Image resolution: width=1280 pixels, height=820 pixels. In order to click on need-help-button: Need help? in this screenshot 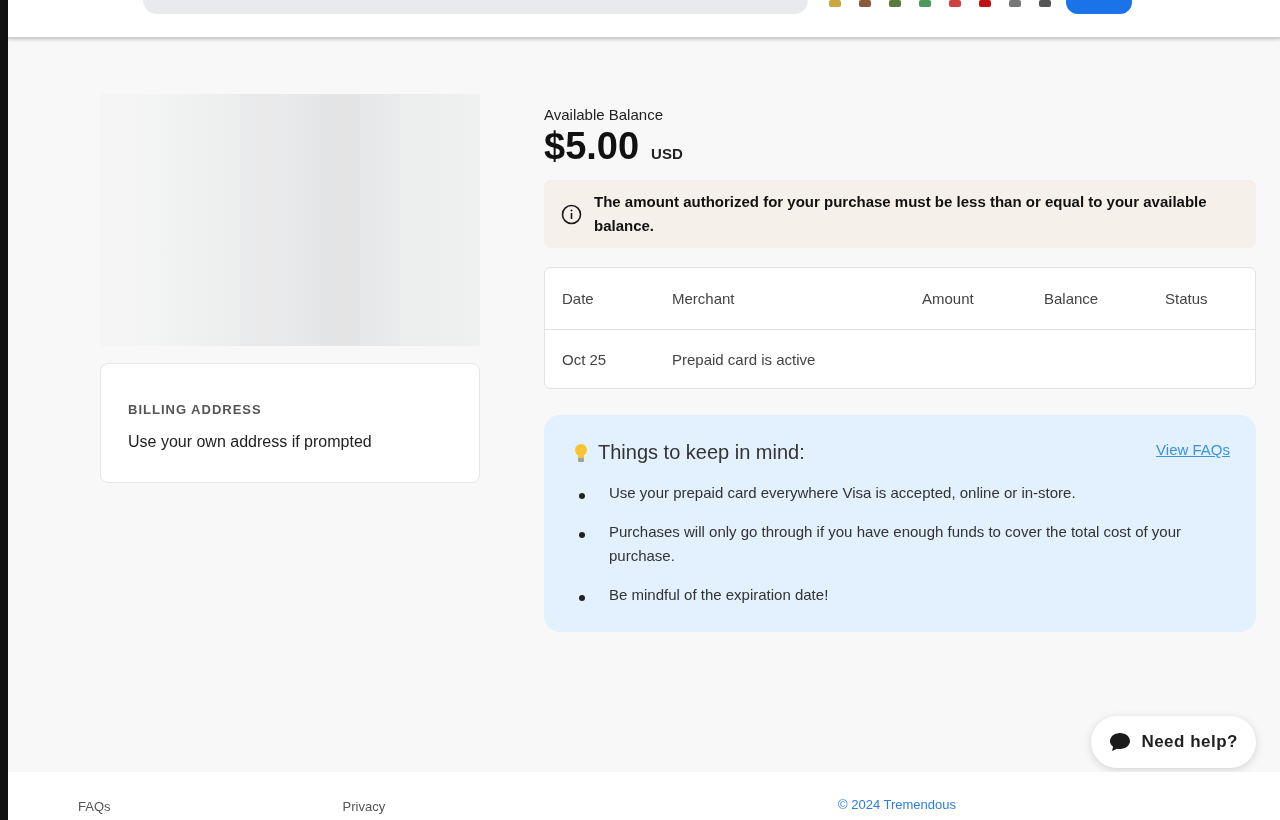, I will do `click(1173, 742)`.